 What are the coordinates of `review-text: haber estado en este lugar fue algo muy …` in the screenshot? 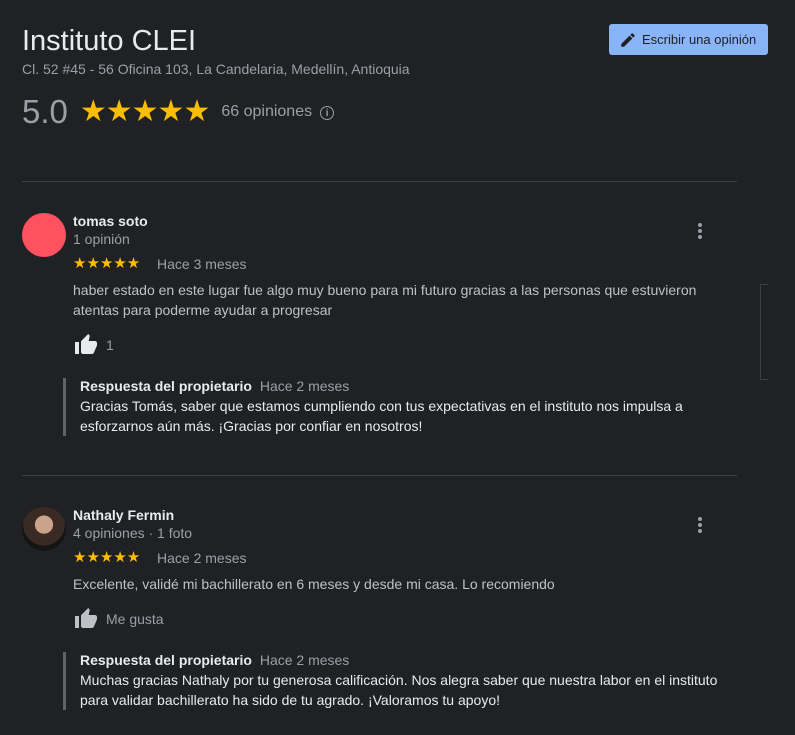 It's located at (385, 300).